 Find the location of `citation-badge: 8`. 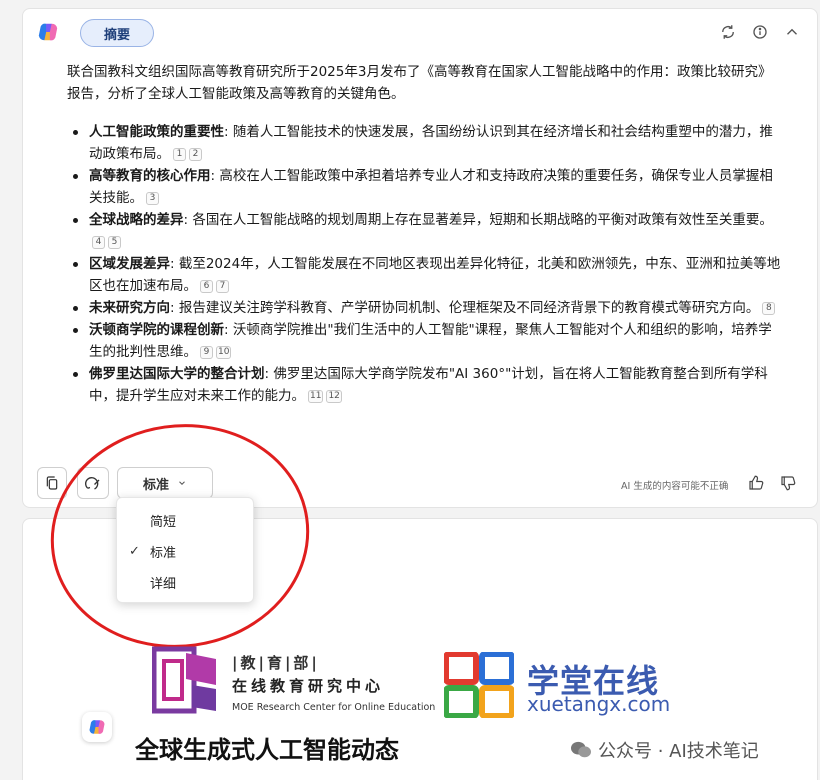

citation-badge: 8 is located at coordinates (769, 308).